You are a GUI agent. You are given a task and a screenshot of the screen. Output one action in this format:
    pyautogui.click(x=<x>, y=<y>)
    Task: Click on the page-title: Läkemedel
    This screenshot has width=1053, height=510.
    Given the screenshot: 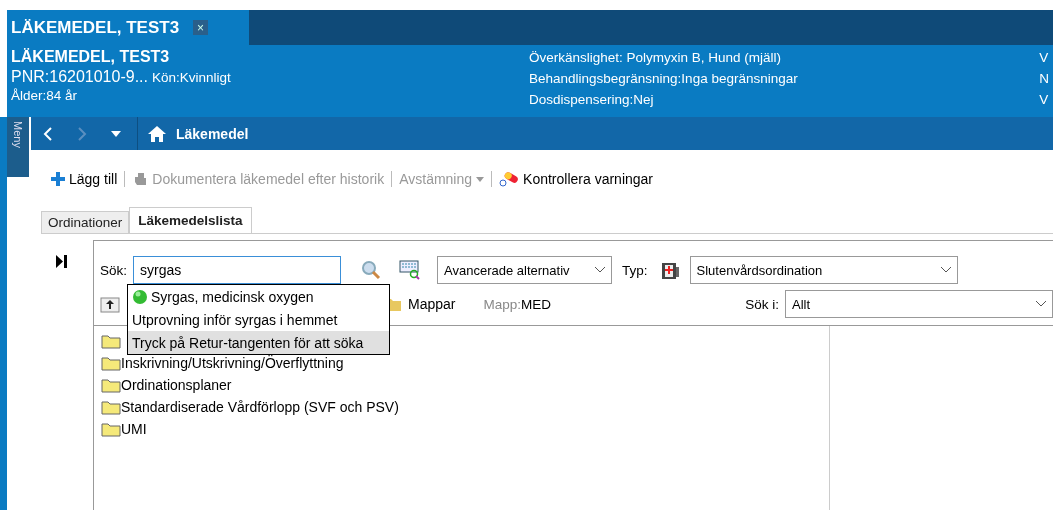 What is the action you would take?
    pyautogui.click(x=212, y=133)
    